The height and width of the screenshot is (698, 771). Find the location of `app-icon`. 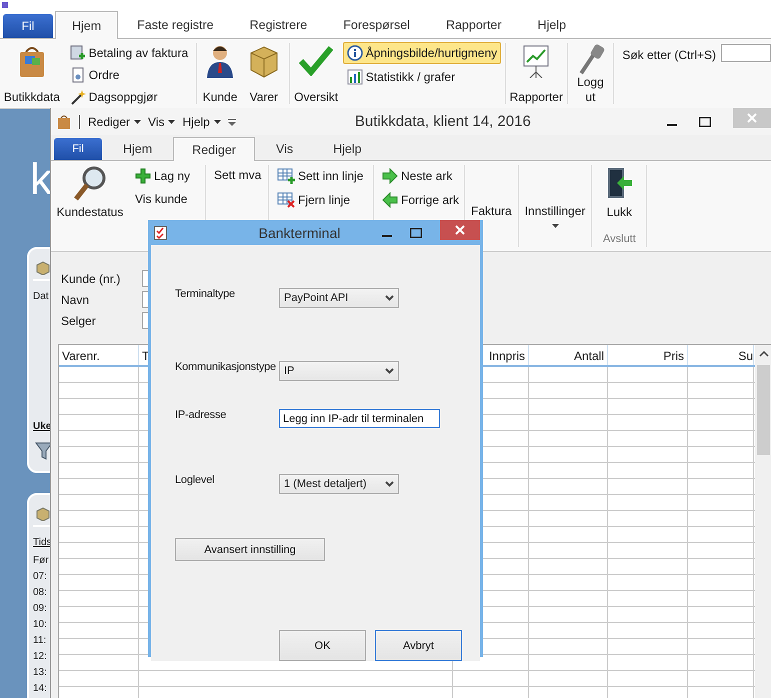

app-icon is located at coordinates (5, 5).